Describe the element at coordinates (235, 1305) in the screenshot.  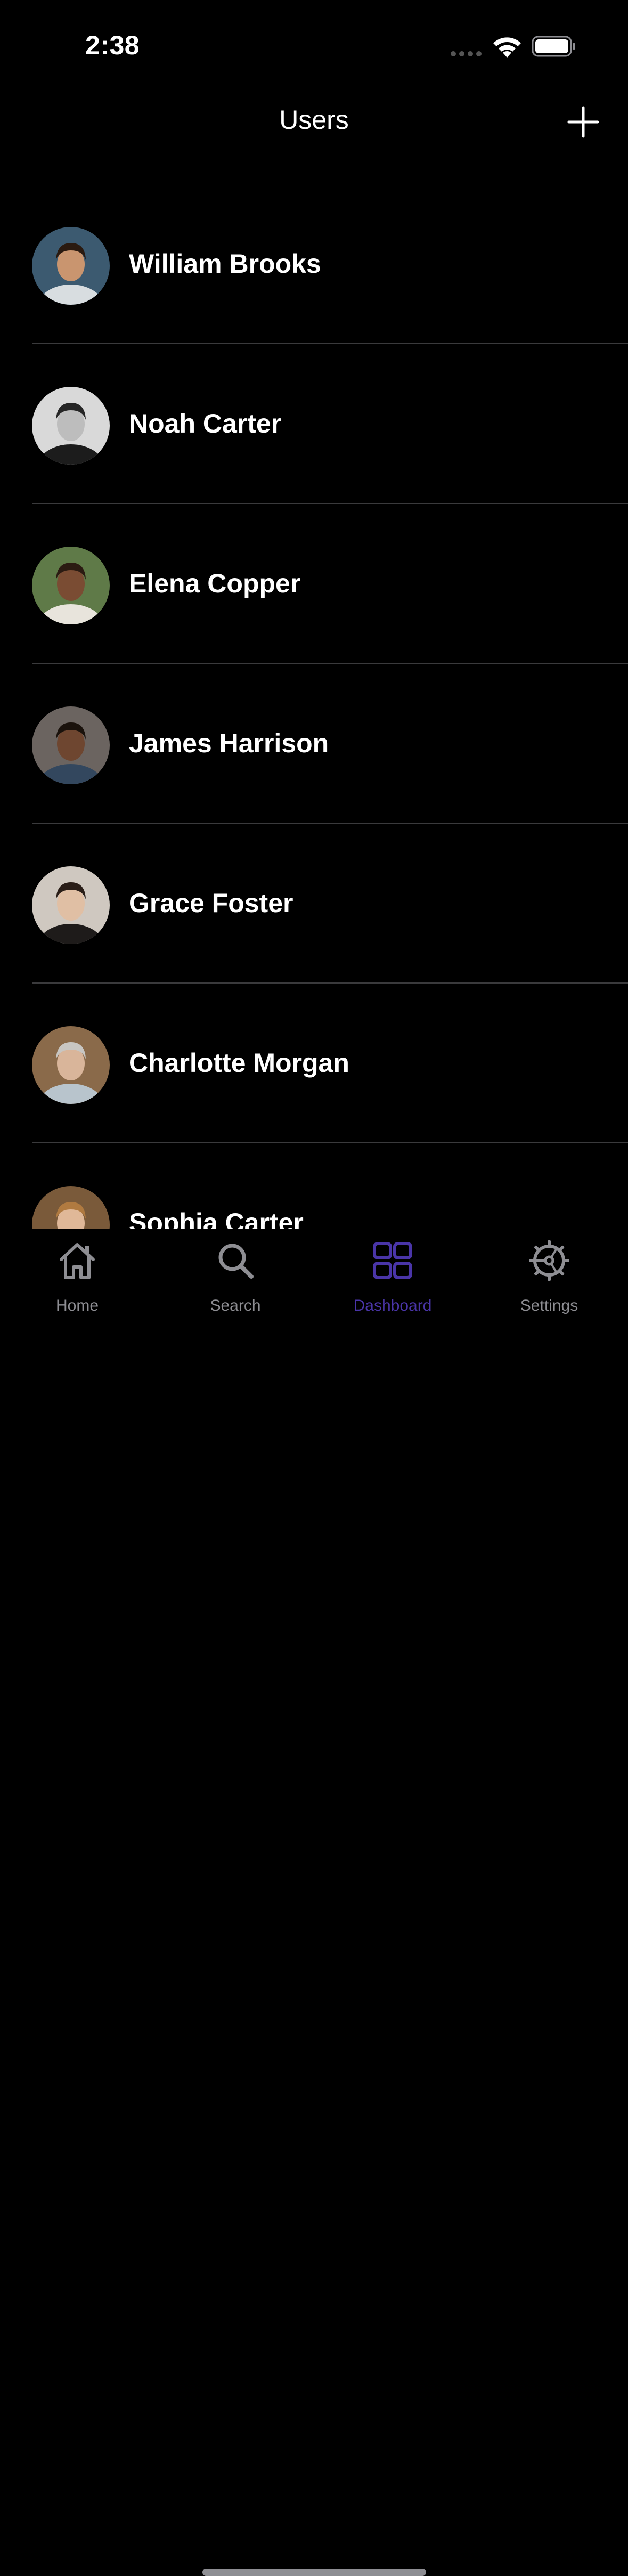
I see `tab-label: Search` at that location.